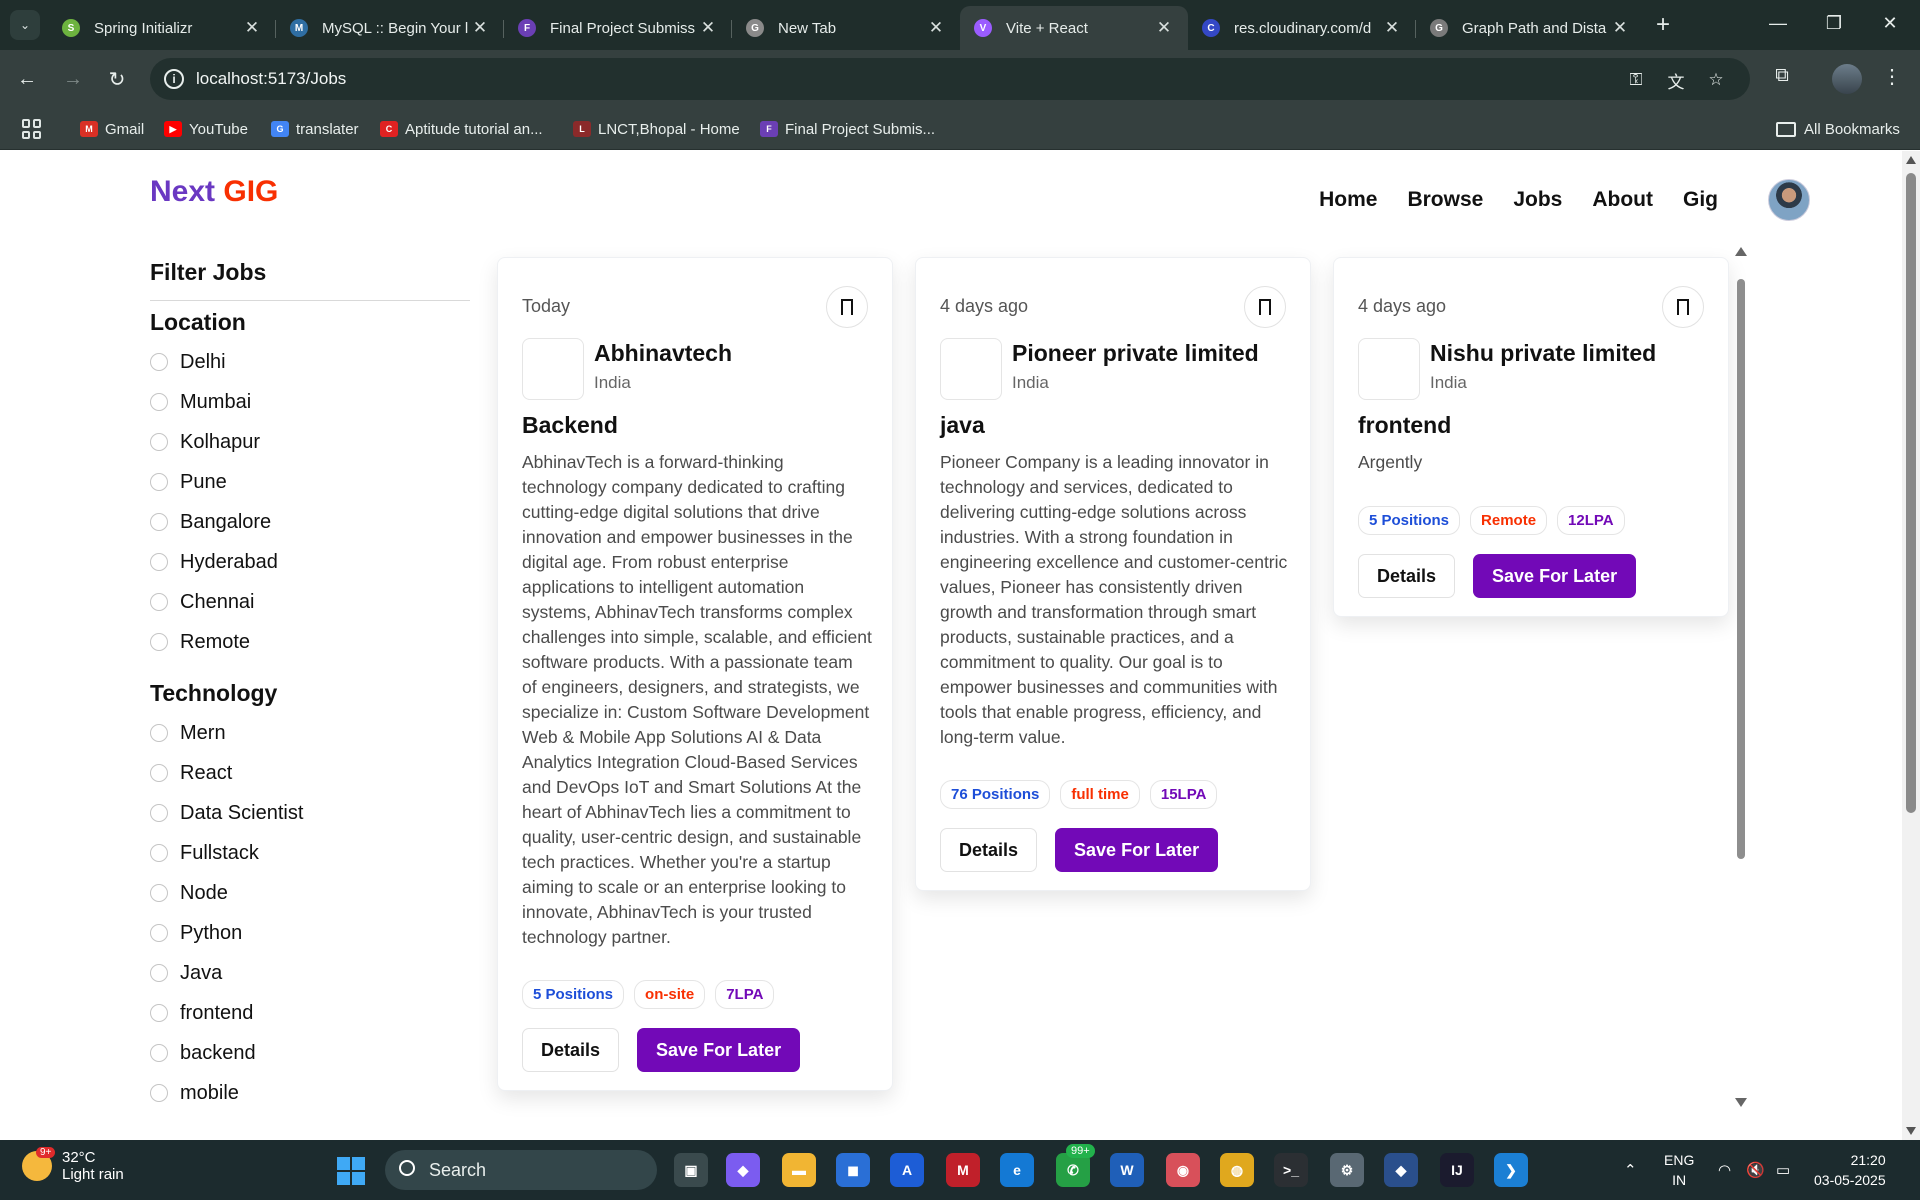  What do you see at coordinates (310, 602) in the screenshot?
I see `filter-option: Chennai` at bounding box center [310, 602].